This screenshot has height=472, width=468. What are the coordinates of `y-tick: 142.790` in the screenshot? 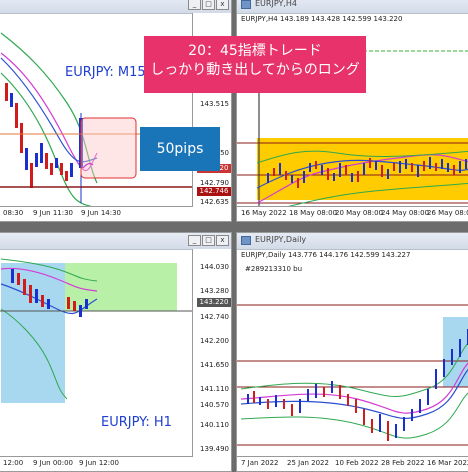 It's located at (214, 183).